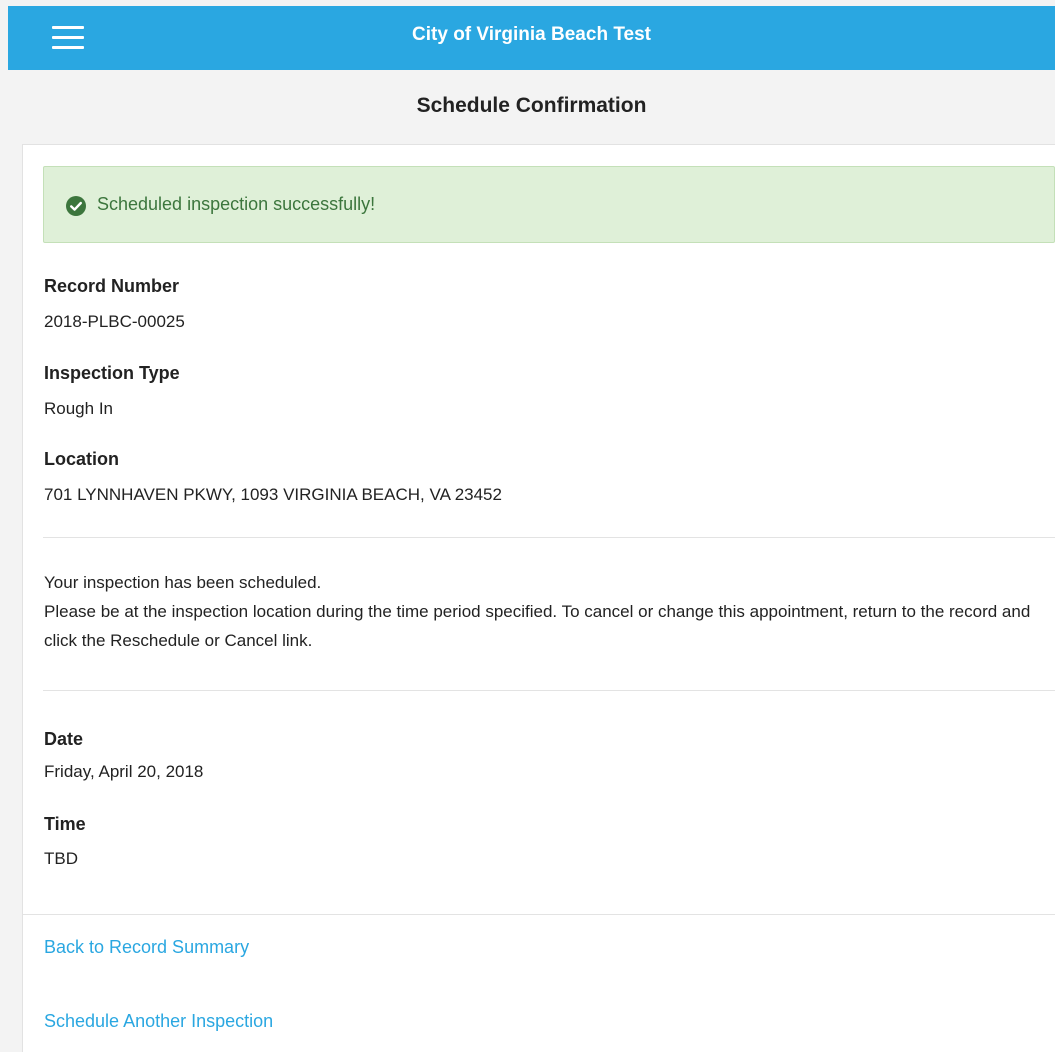  What do you see at coordinates (158, 1021) in the screenshot?
I see `schedule-another-inspection-link: Schedule Another Inspection` at bounding box center [158, 1021].